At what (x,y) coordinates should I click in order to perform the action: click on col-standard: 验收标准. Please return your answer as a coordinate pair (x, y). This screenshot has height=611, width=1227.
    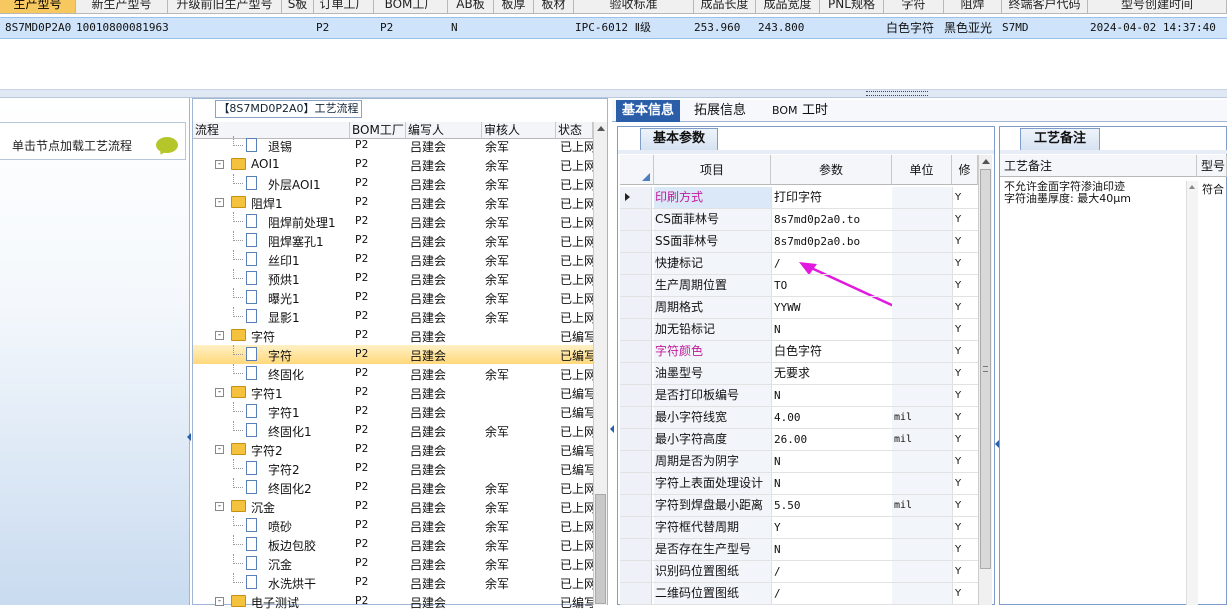
    Looking at the image, I should click on (634, 7).